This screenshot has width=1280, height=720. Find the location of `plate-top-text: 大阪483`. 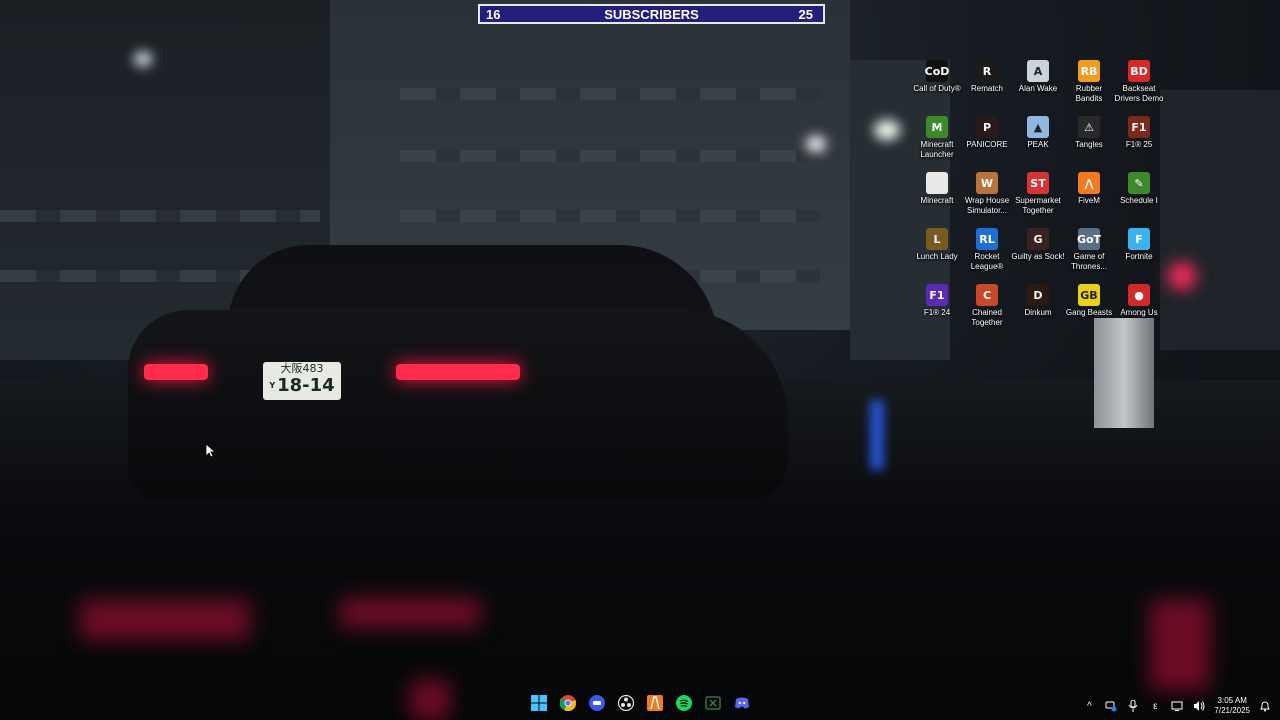

plate-top-text: 大阪483 is located at coordinates (302, 368).